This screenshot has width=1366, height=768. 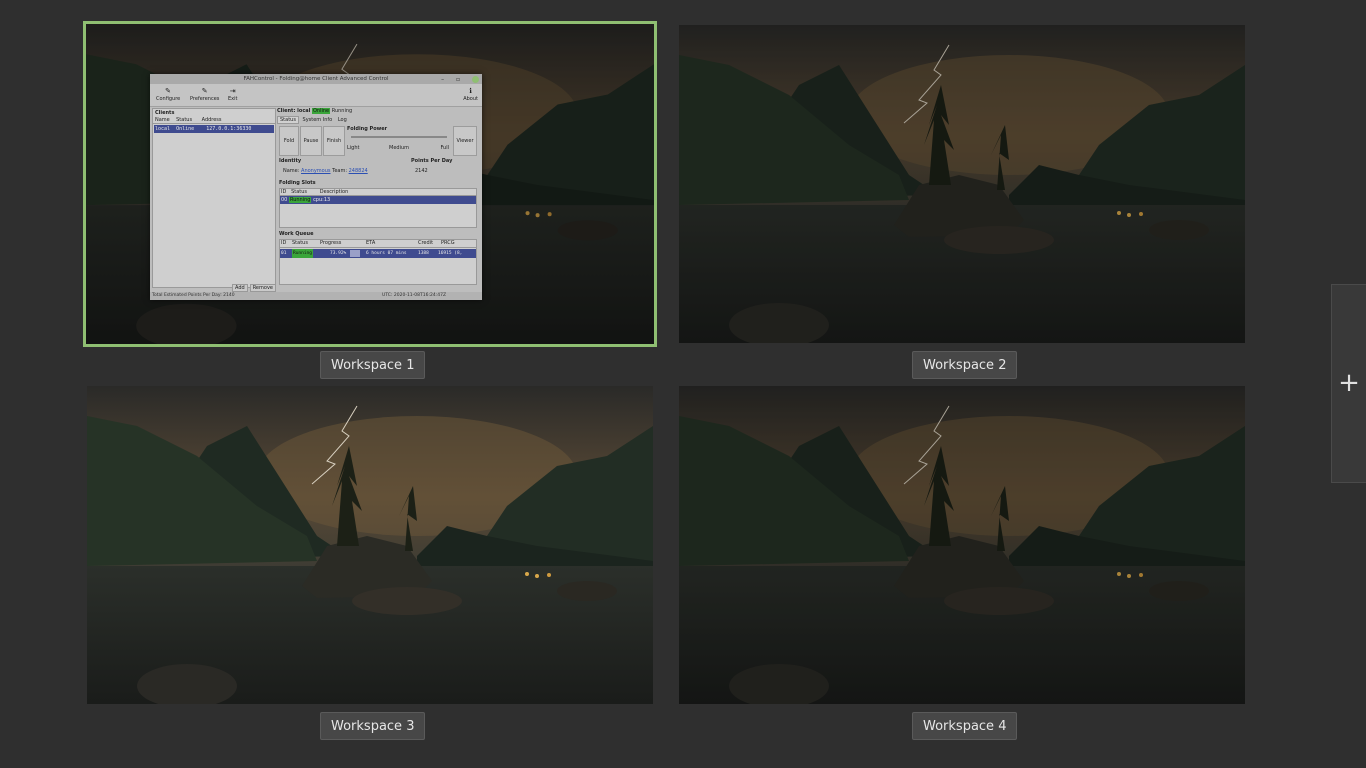 What do you see at coordinates (165, 113) in the screenshot?
I see `clients-heading: Clients` at bounding box center [165, 113].